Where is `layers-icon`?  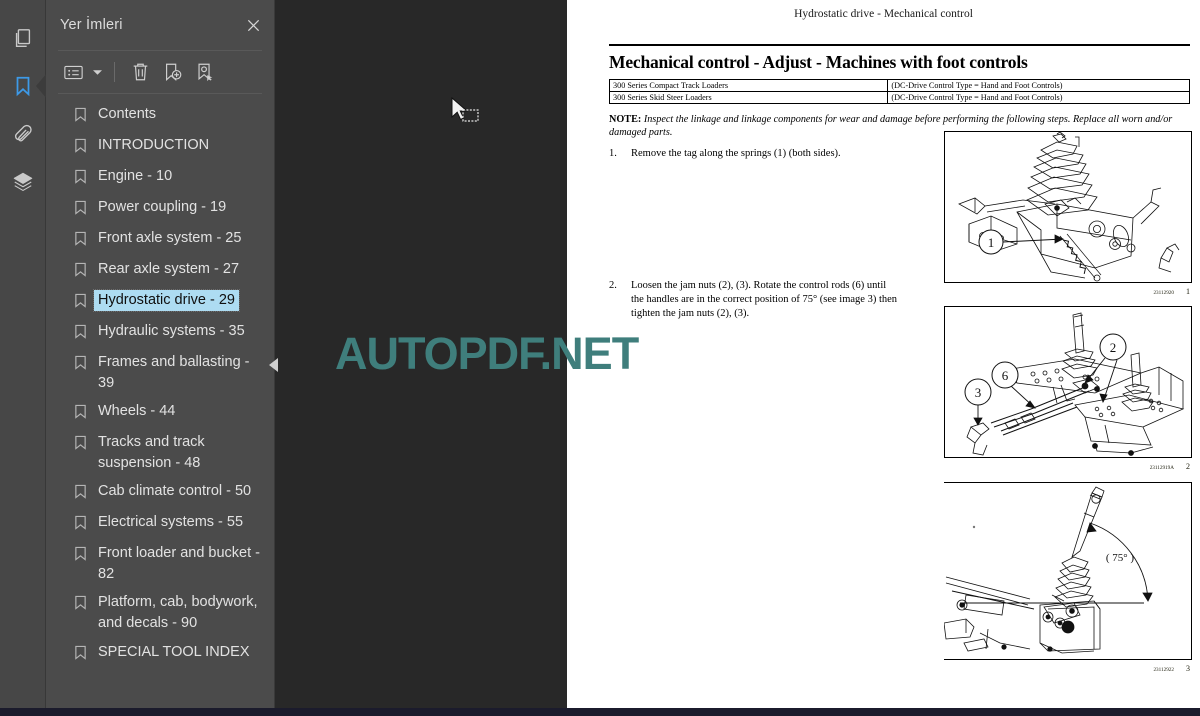
layers-icon is located at coordinates (23, 182).